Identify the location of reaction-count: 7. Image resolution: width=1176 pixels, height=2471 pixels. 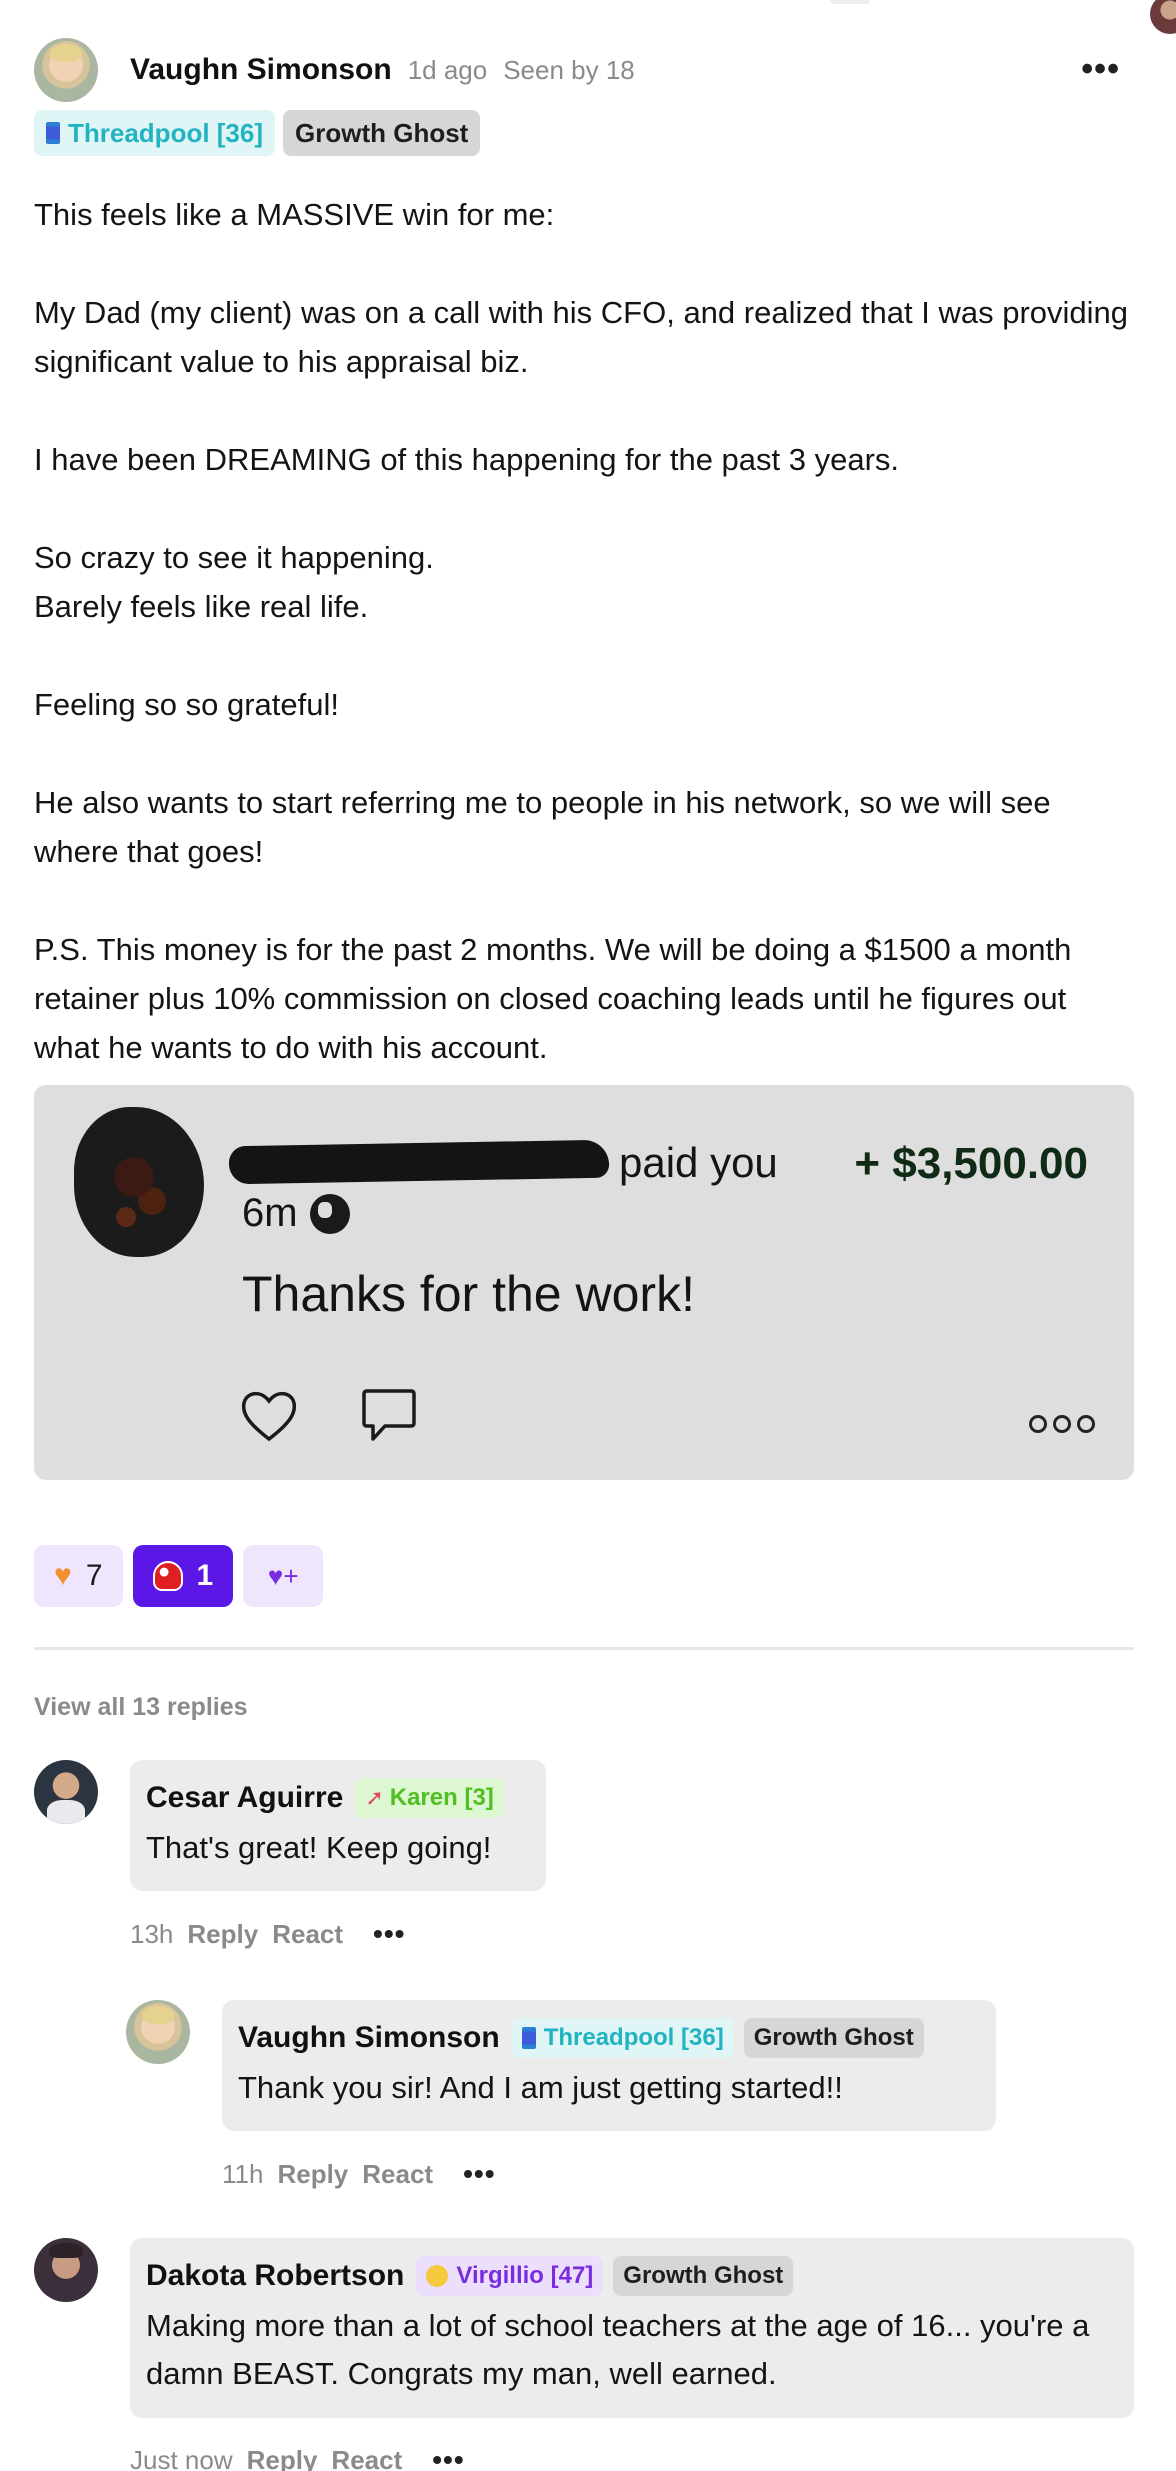
(94, 1575).